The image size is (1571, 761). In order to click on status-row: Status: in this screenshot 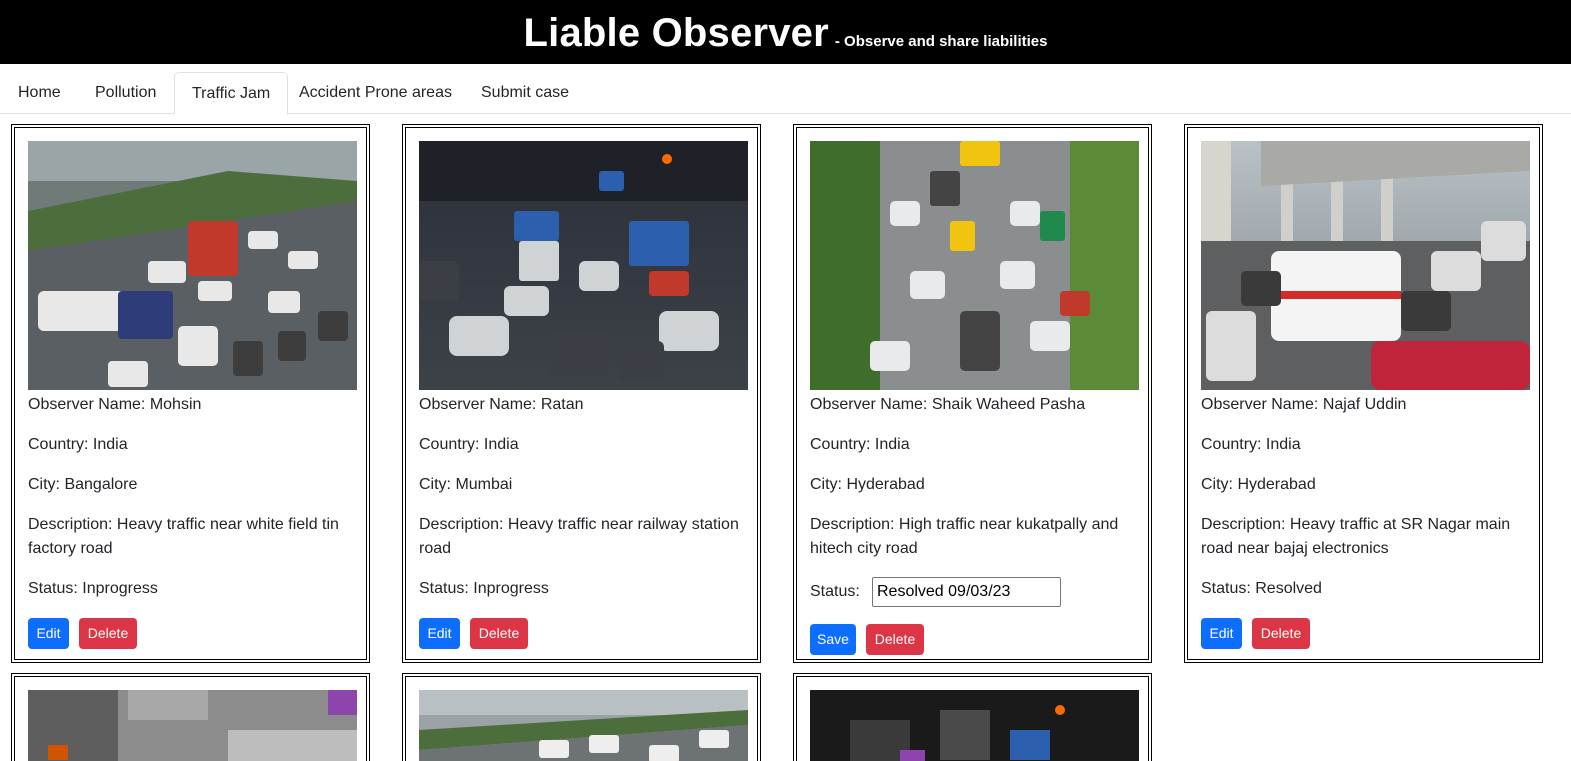, I will do `click(975, 593)`.